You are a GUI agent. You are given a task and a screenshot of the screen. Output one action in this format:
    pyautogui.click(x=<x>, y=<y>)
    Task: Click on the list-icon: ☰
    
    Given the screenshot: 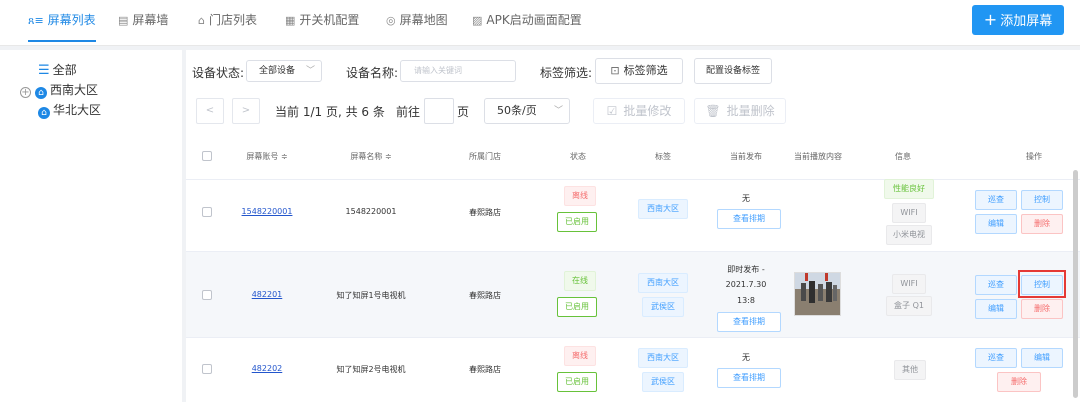 What is the action you would take?
    pyautogui.click(x=44, y=70)
    